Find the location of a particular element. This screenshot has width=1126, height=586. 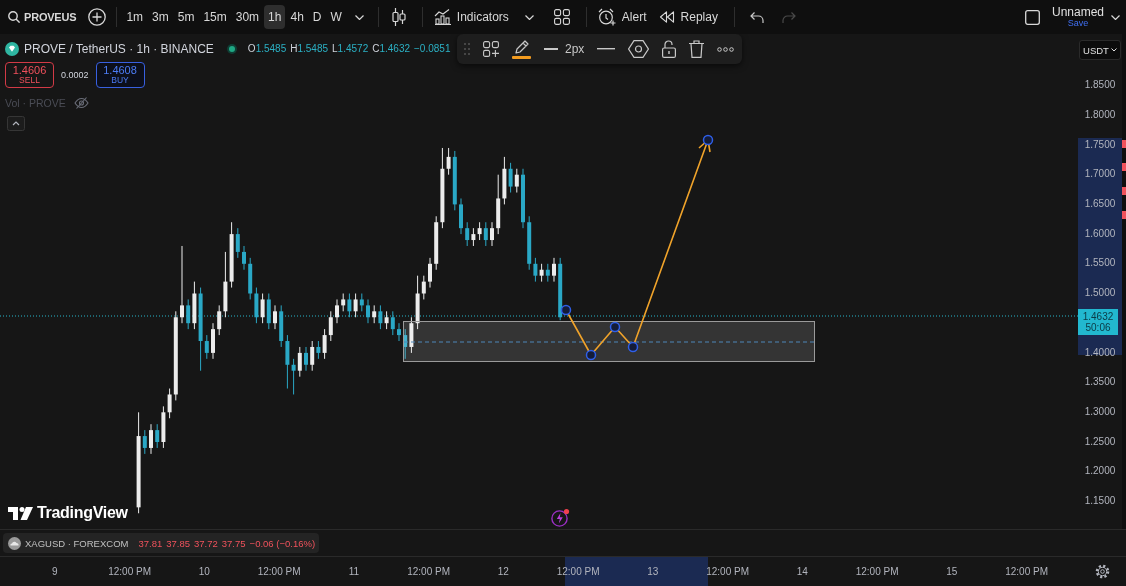

spread-value: 0.0002 is located at coordinates (75, 75).